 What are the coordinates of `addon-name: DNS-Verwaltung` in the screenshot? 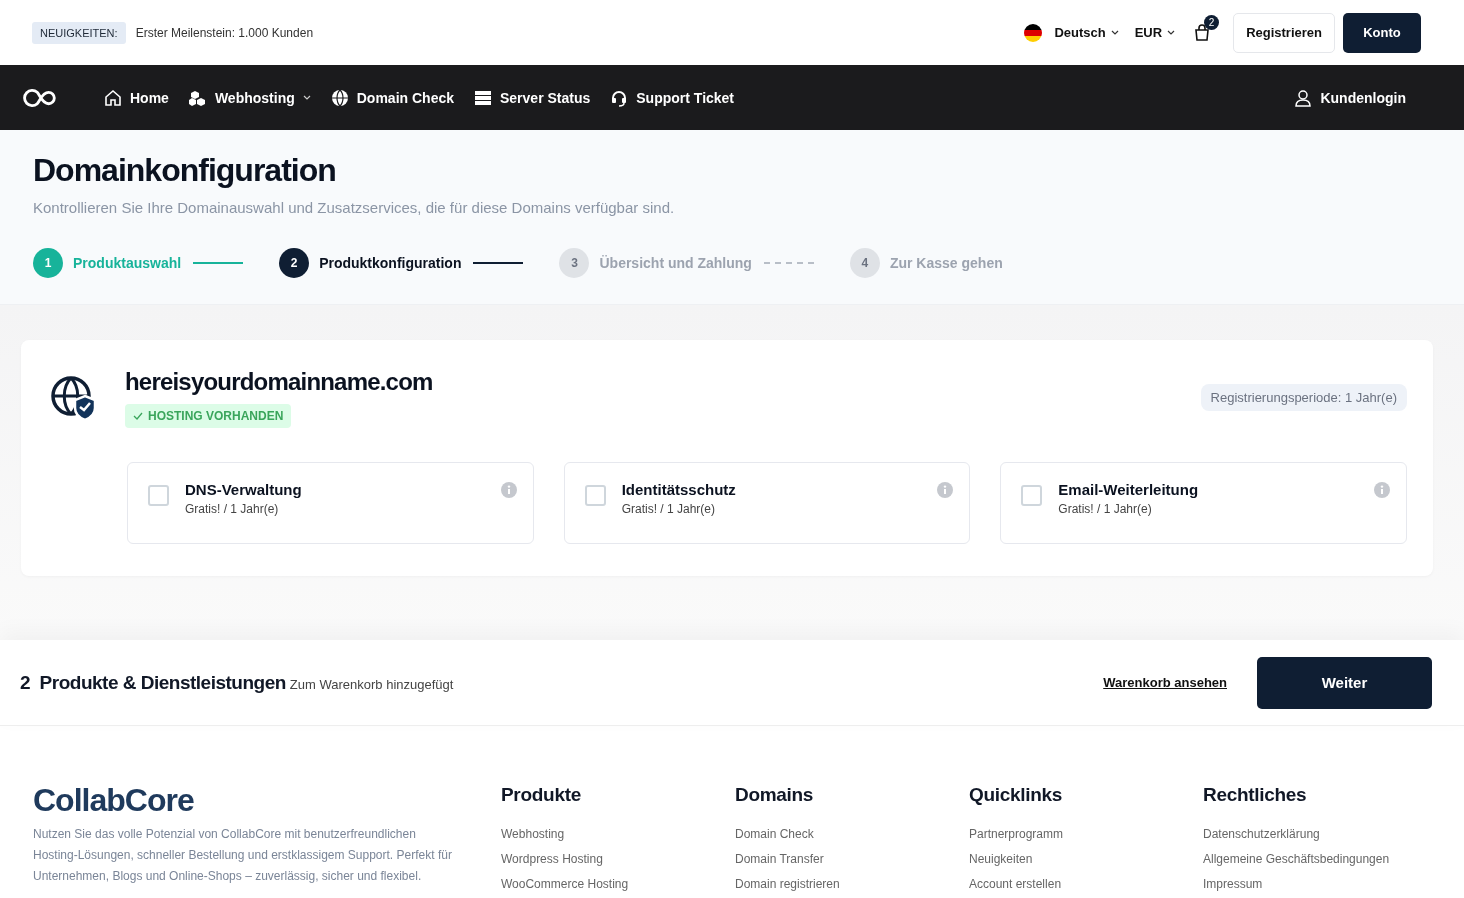 It's located at (244, 489).